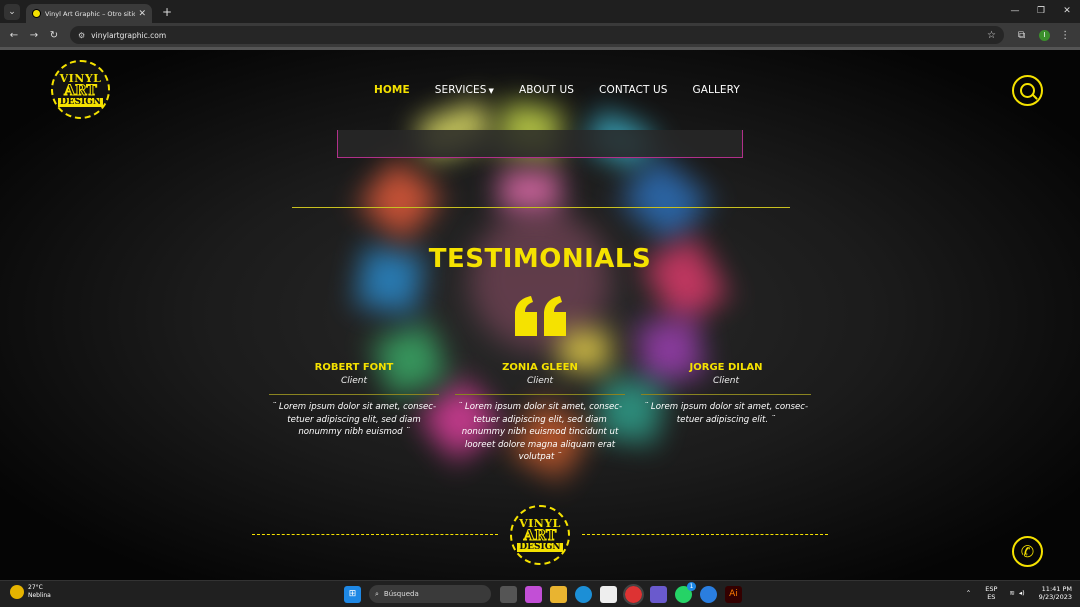  I want to click on forward-arrow-icon: →, so click(34, 35).